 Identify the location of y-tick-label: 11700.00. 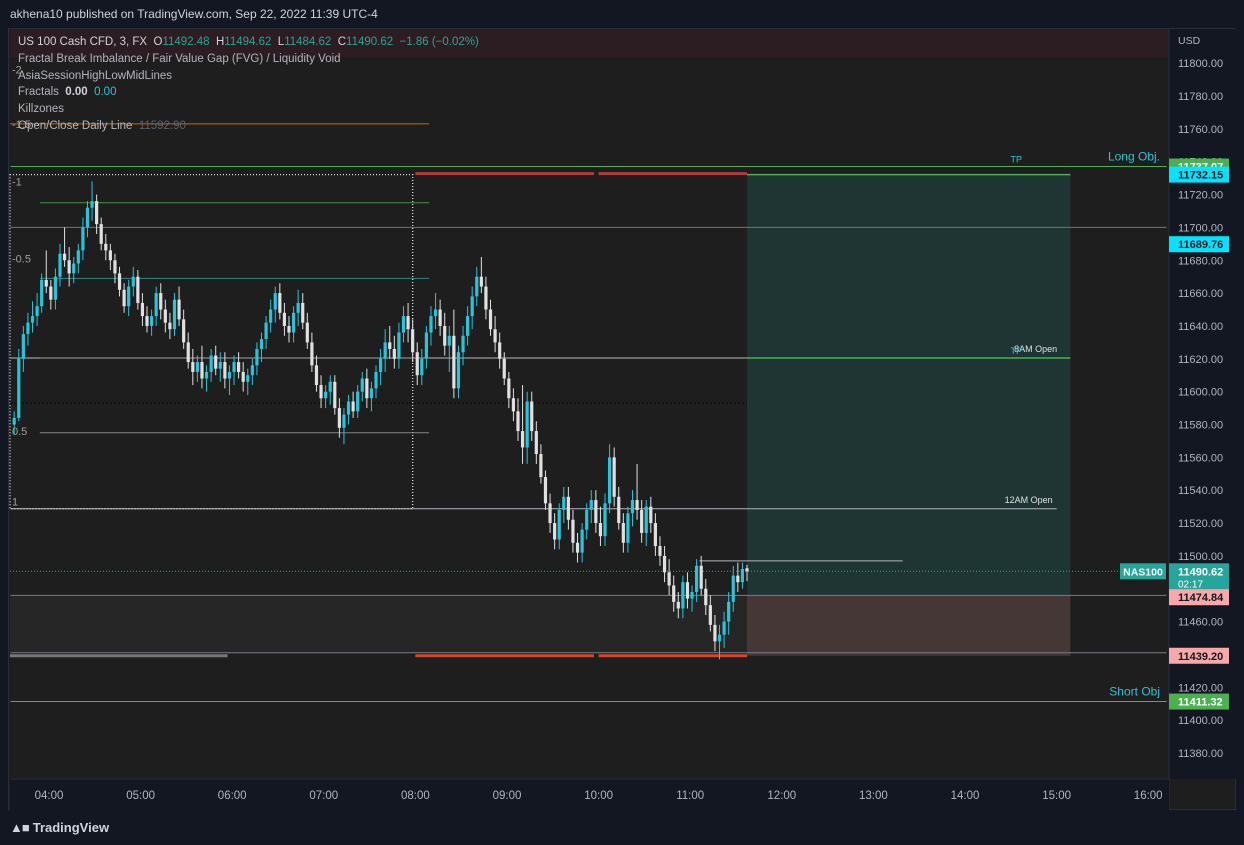
(1200, 228).